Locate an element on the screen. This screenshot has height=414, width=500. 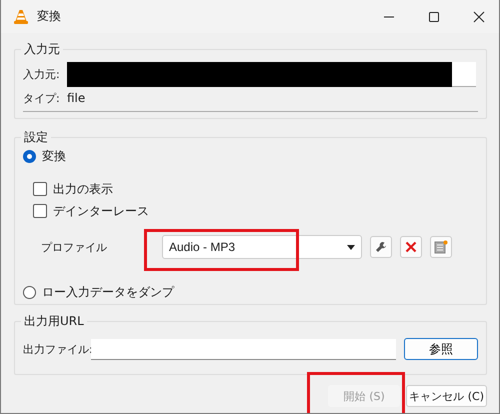
list-icon is located at coordinates (441, 247).